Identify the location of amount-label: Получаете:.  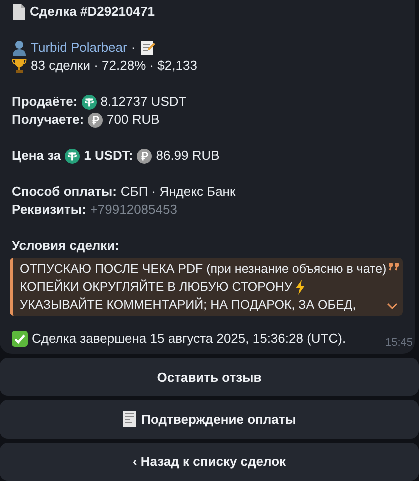
(48, 120).